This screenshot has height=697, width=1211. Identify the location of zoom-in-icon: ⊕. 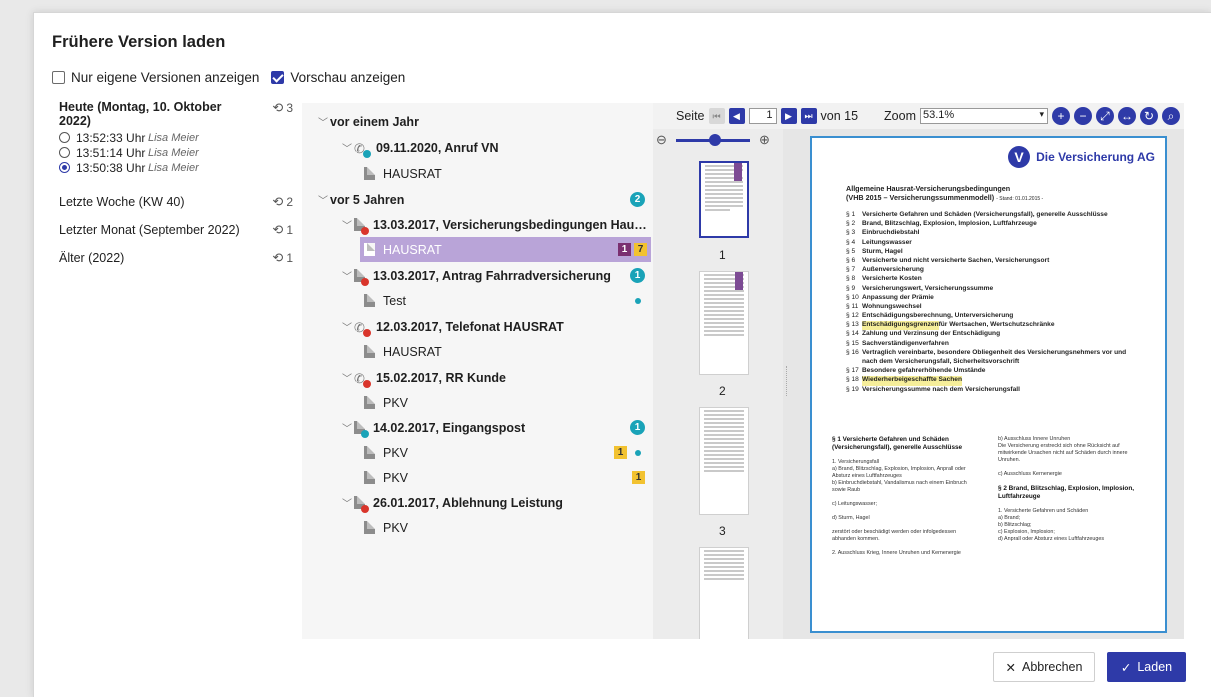
(764, 140).